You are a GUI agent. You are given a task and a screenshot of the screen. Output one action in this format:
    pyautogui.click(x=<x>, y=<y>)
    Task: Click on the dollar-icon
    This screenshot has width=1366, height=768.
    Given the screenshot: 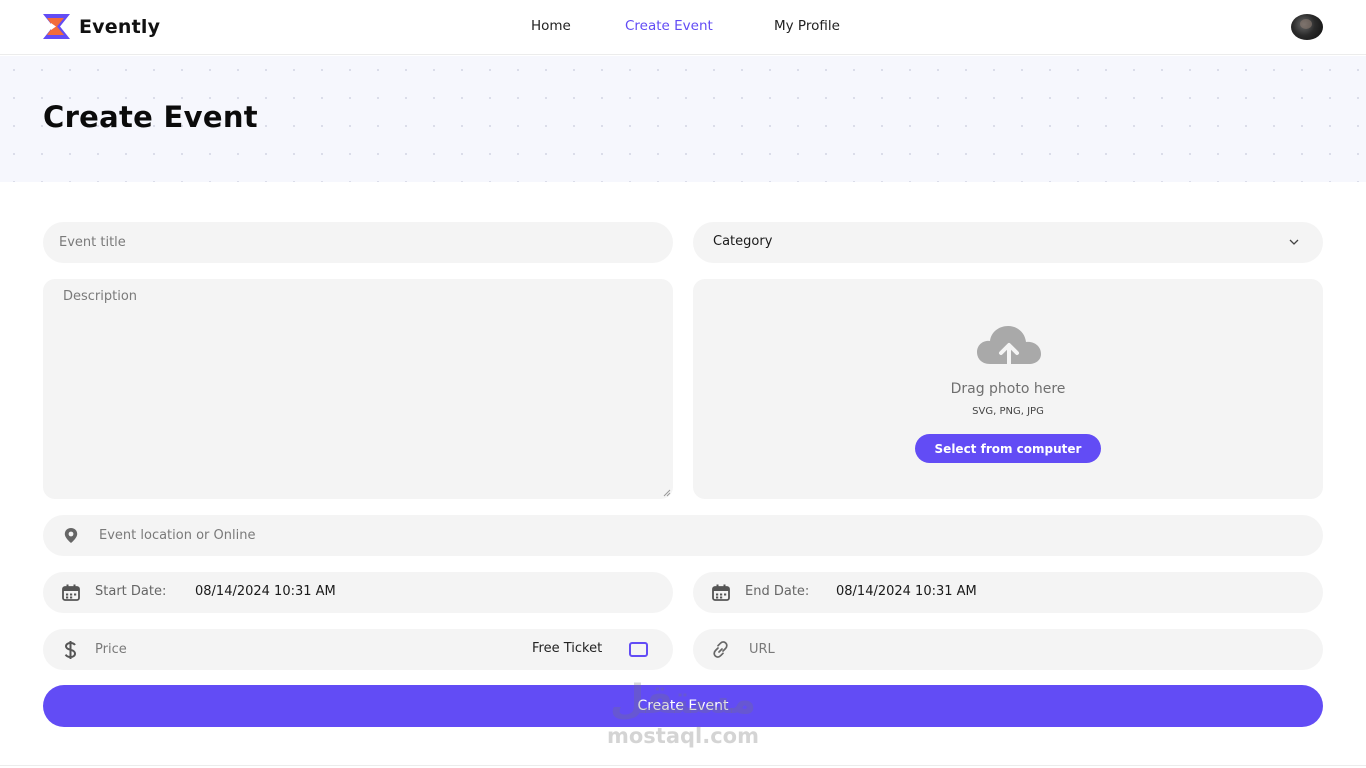 What is the action you would take?
    pyautogui.click(x=70, y=650)
    